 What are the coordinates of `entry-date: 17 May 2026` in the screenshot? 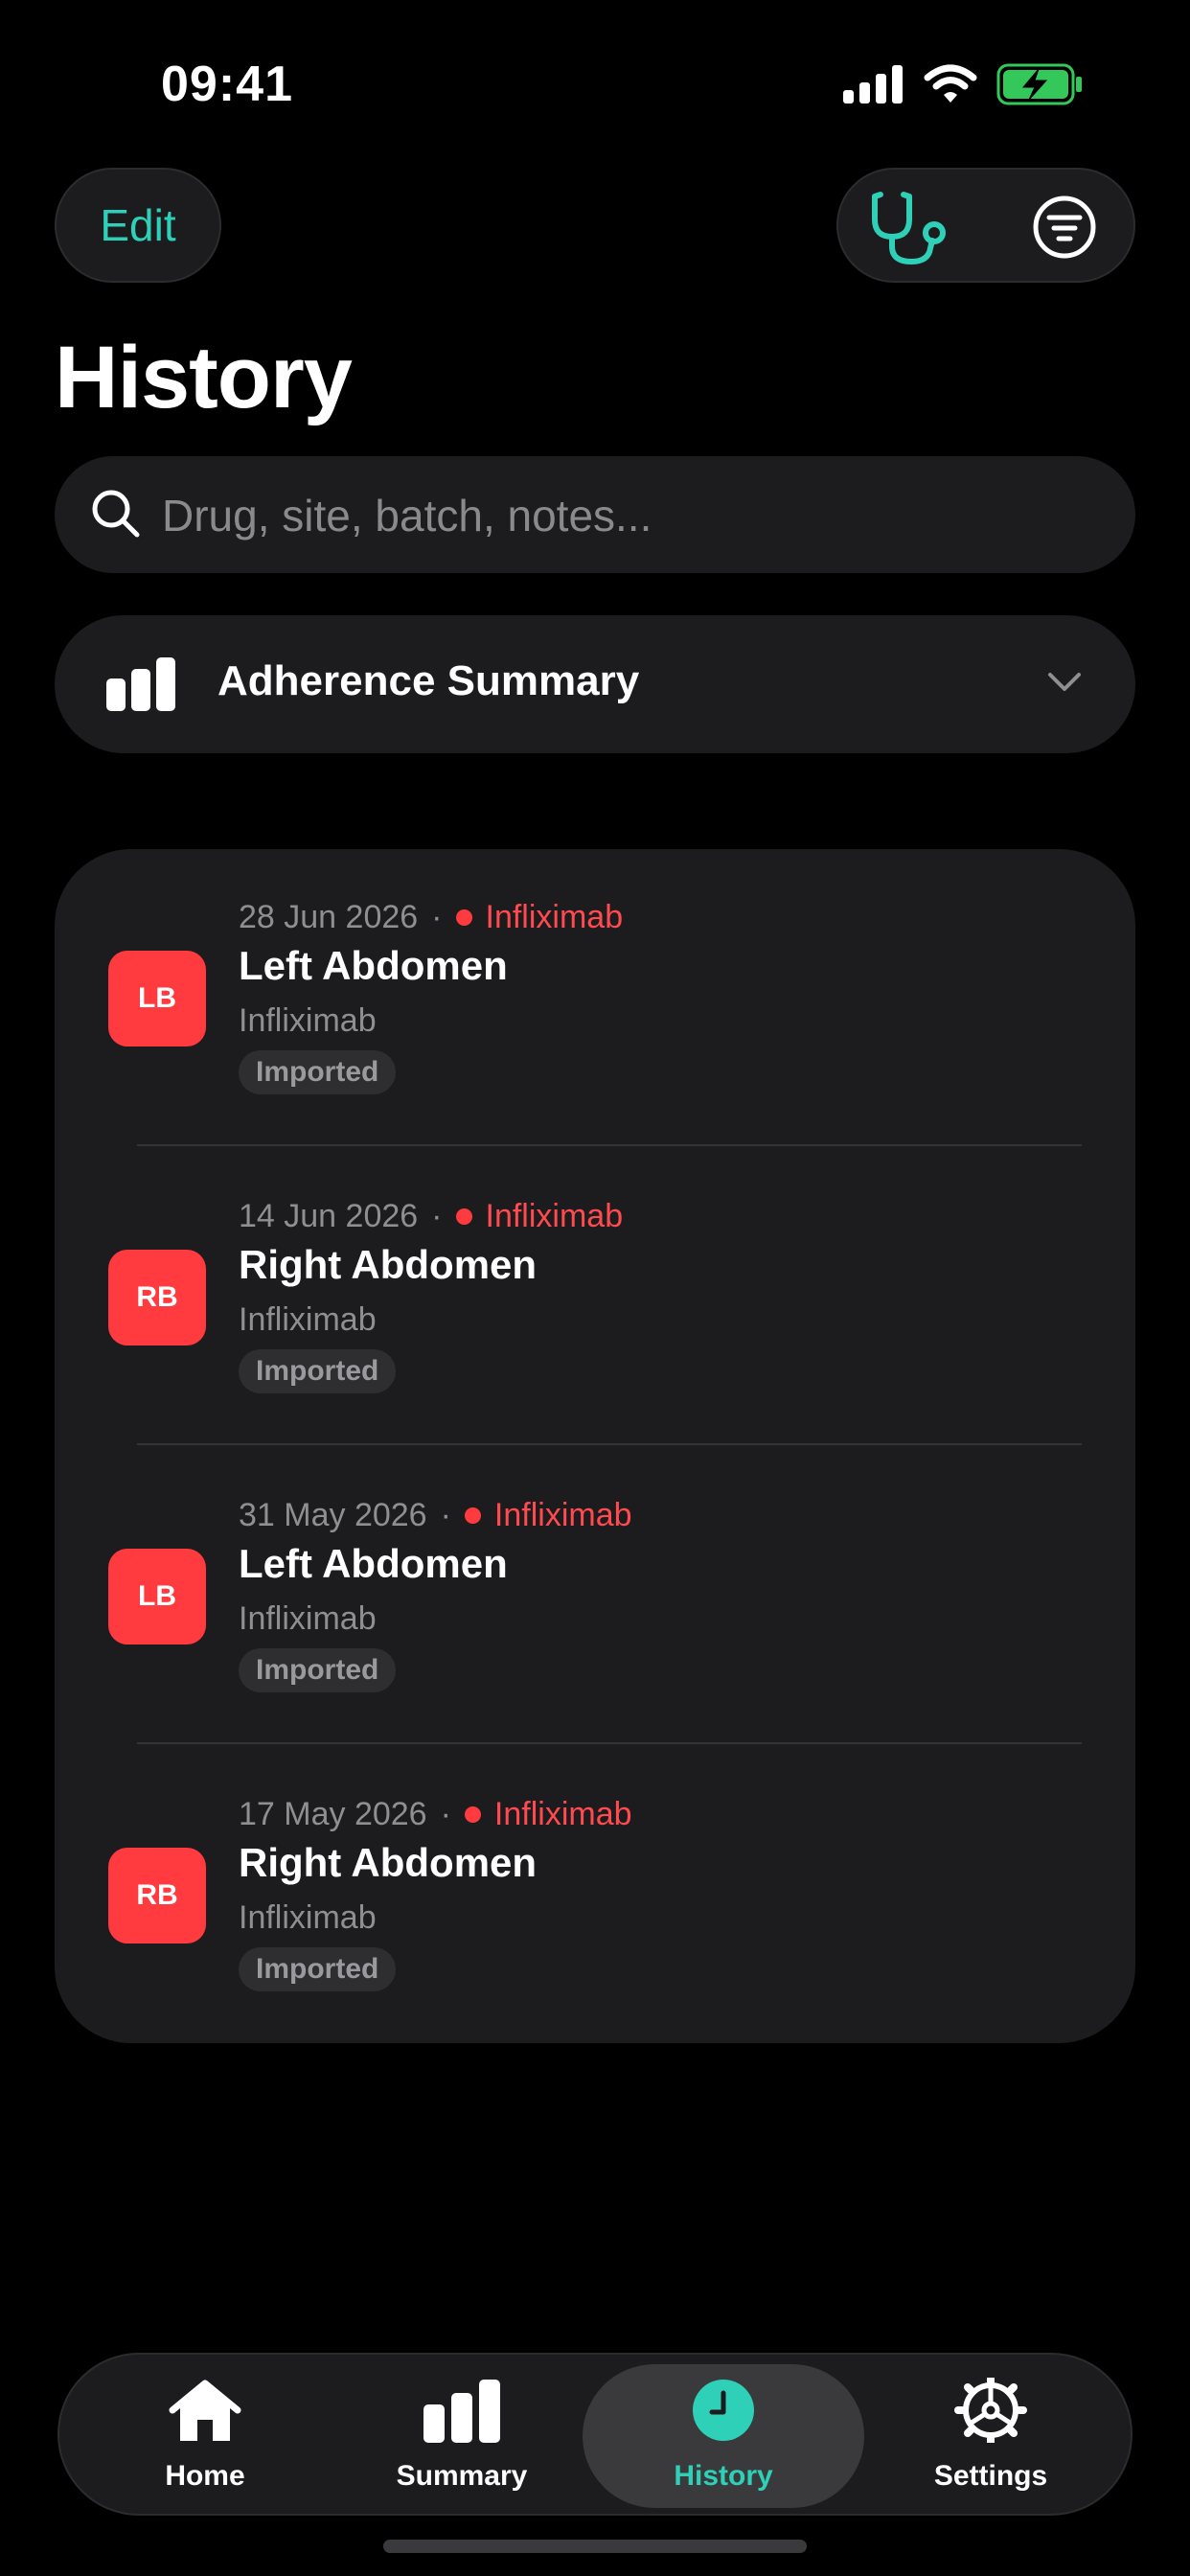 It's located at (333, 1814).